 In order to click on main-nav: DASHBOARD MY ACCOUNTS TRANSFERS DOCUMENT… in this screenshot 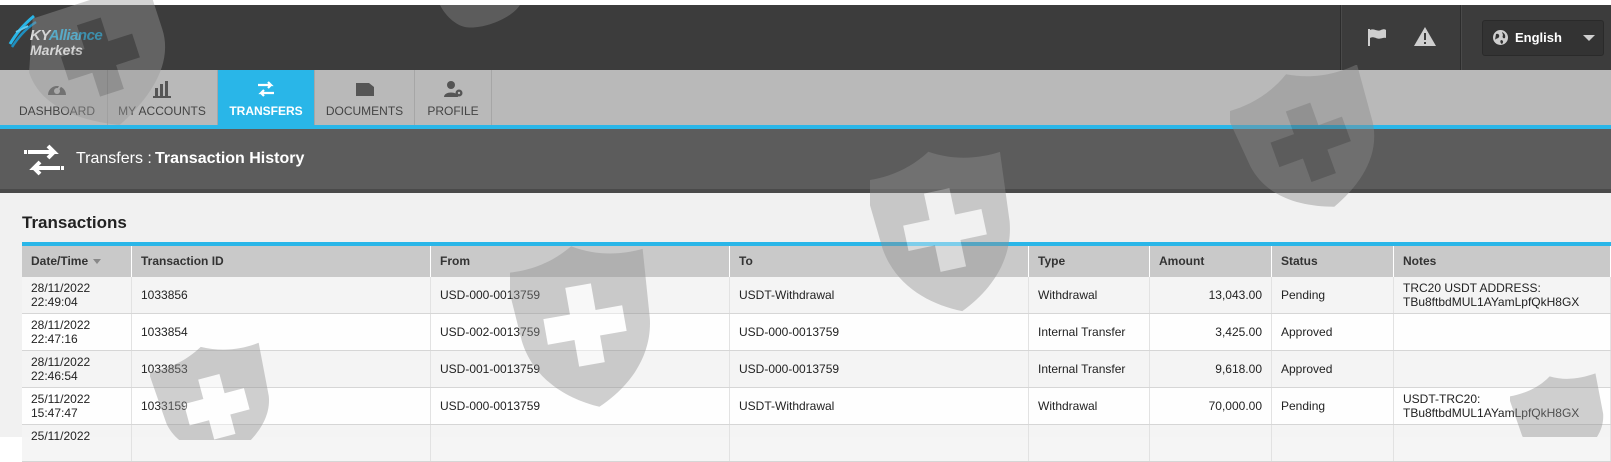, I will do `click(805, 103)`.